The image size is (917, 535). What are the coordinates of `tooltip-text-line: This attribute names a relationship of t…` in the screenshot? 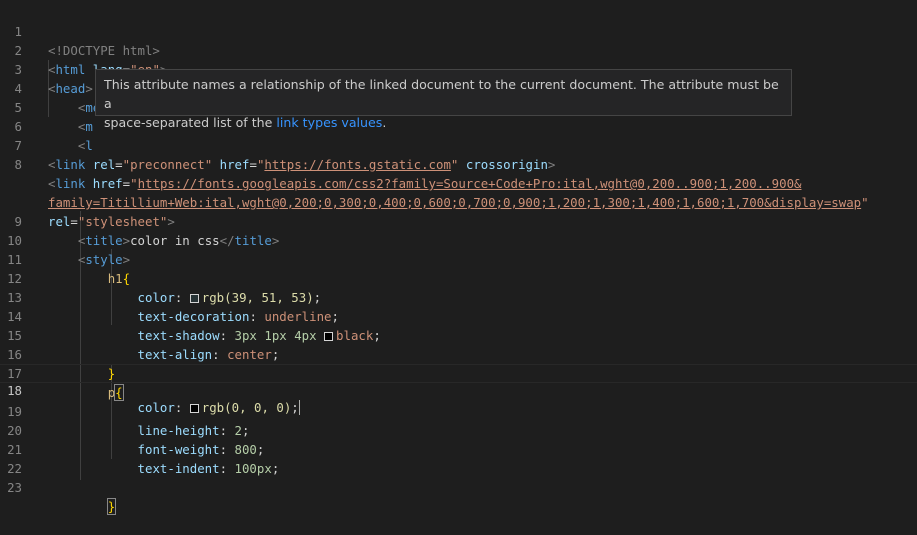 It's located at (441, 94).